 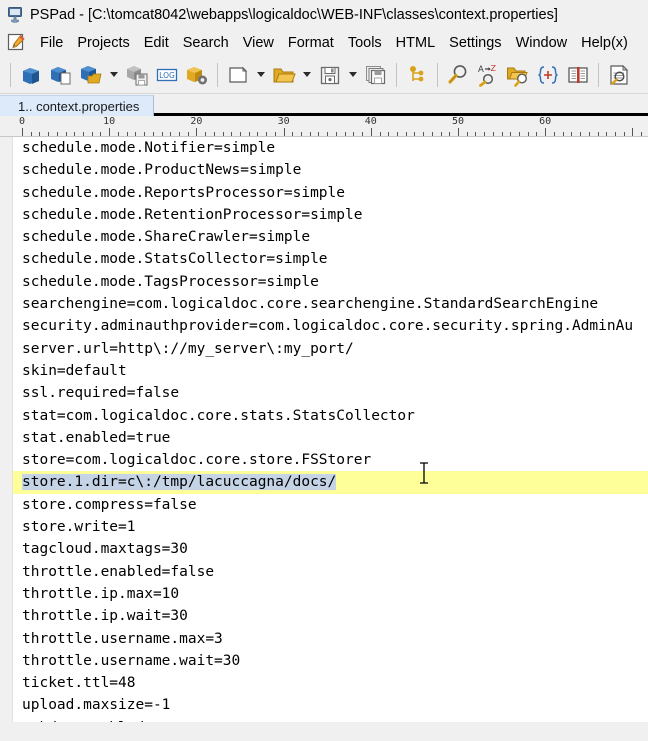 I want to click on tab-label: 1.. context.properties, so click(x=79, y=106).